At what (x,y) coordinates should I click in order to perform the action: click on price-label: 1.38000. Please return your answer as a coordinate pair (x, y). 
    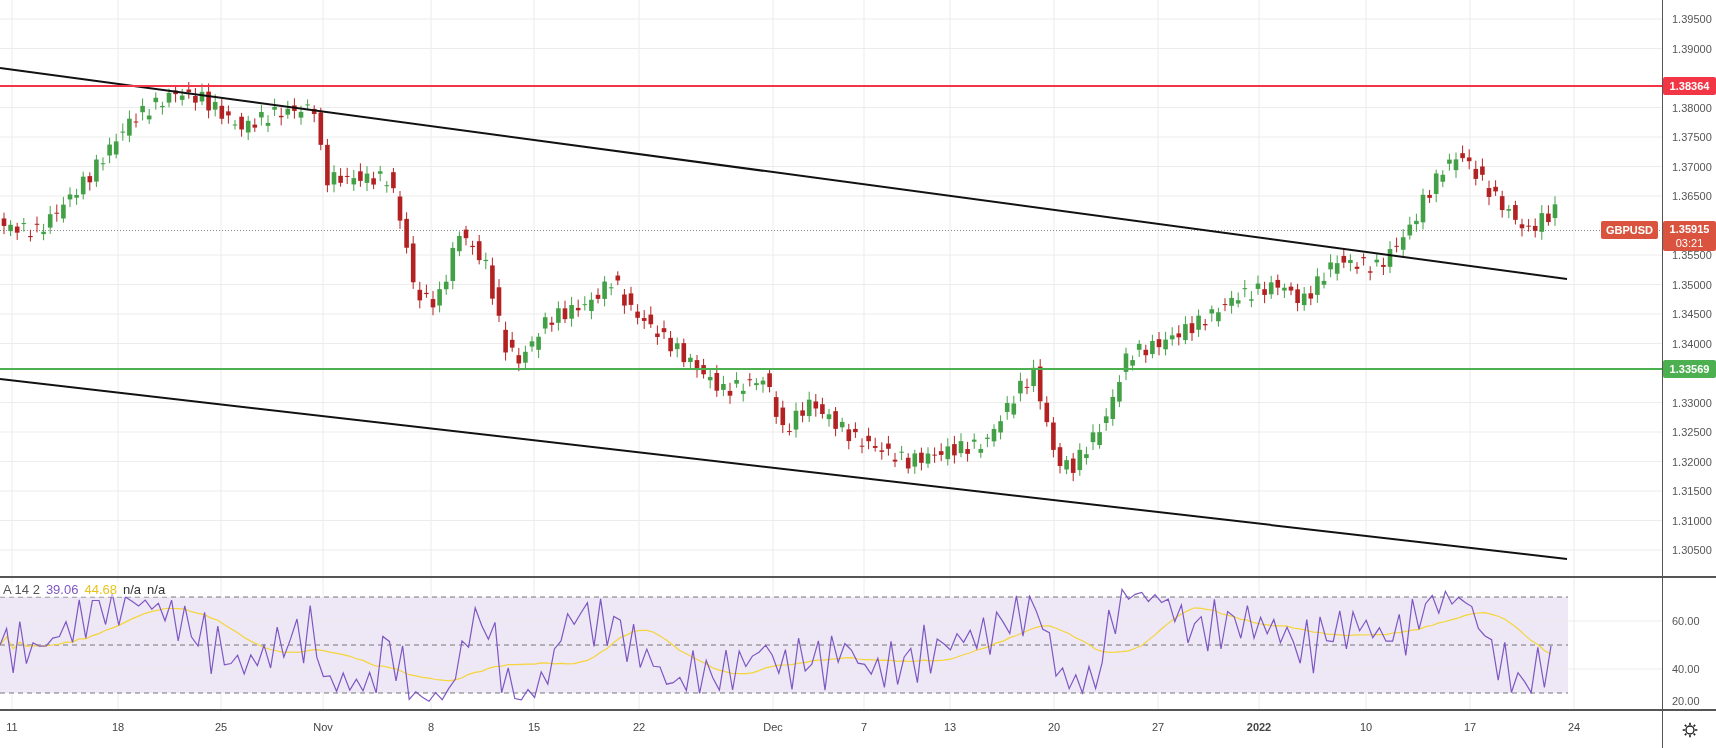
    Looking at the image, I should click on (1692, 108).